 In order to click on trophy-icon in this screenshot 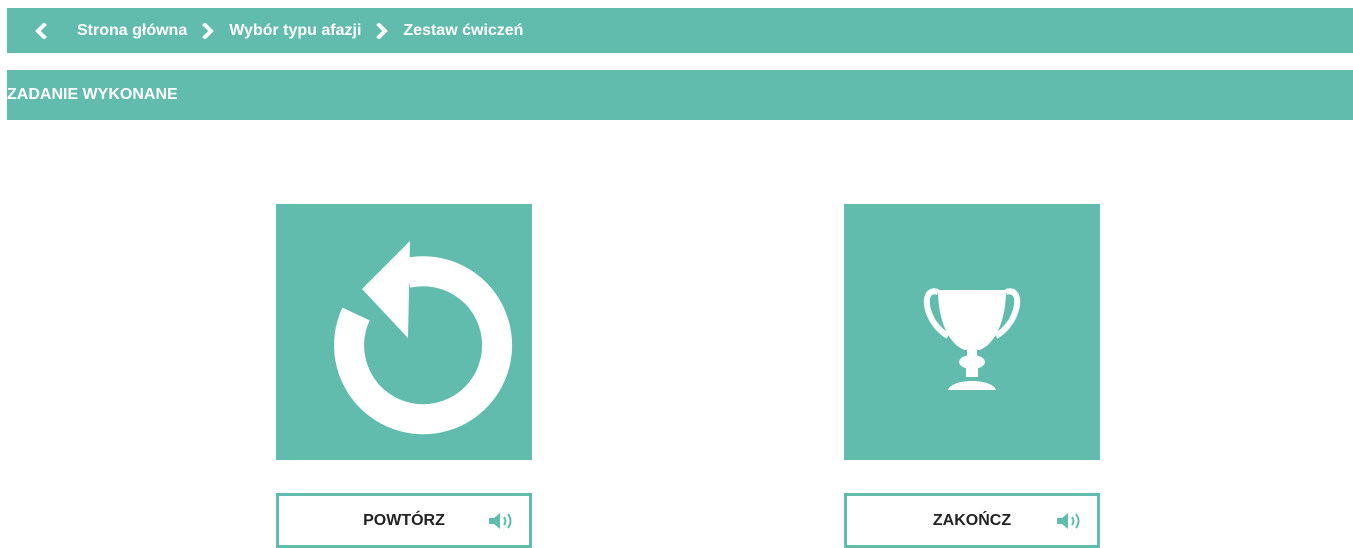, I will do `click(972, 339)`.